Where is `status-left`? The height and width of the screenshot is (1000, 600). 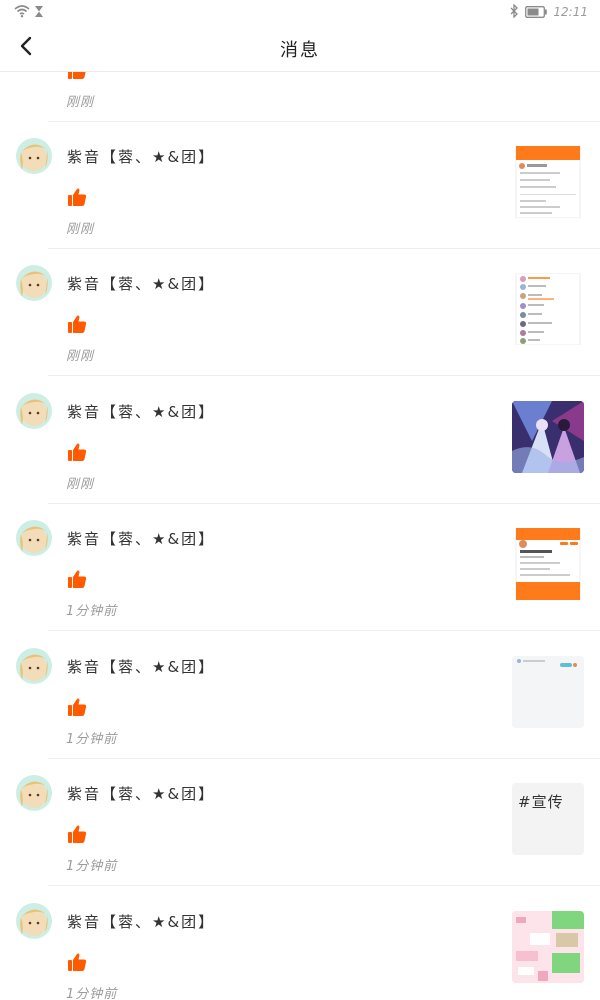 status-left is located at coordinates (29, 12).